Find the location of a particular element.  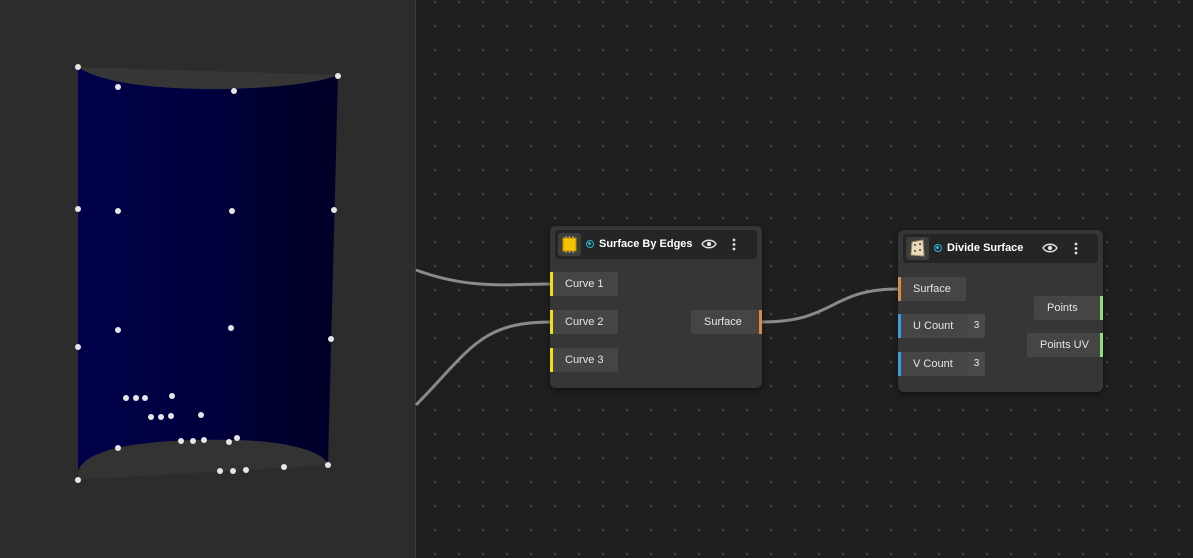

port-label: Points UV is located at coordinates (1064, 345).